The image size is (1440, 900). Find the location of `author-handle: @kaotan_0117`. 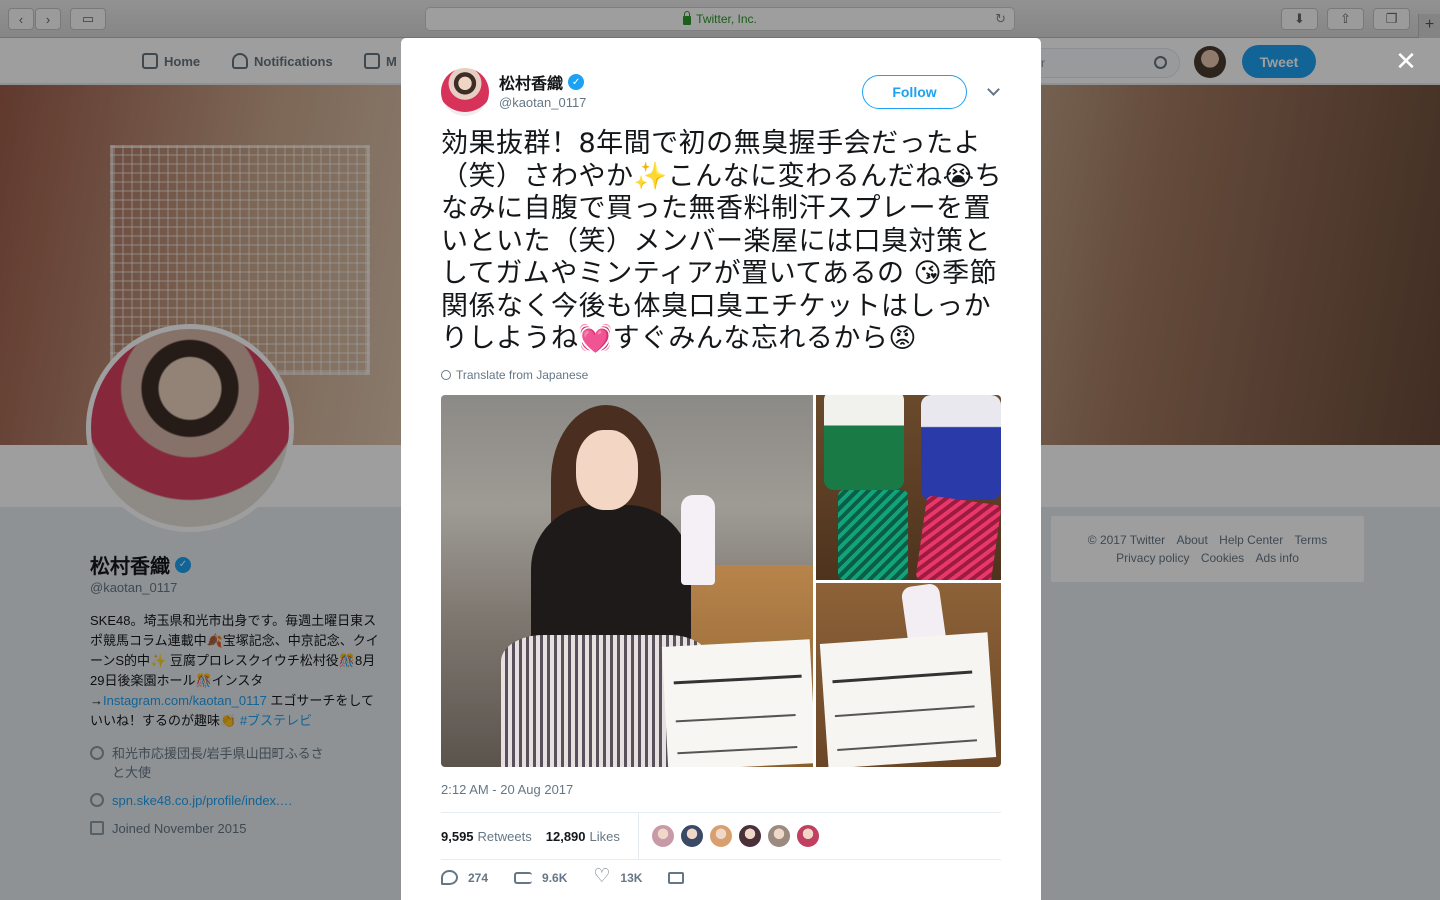

author-handle: @kaotan_0117 is located at coordinates (542, 102).